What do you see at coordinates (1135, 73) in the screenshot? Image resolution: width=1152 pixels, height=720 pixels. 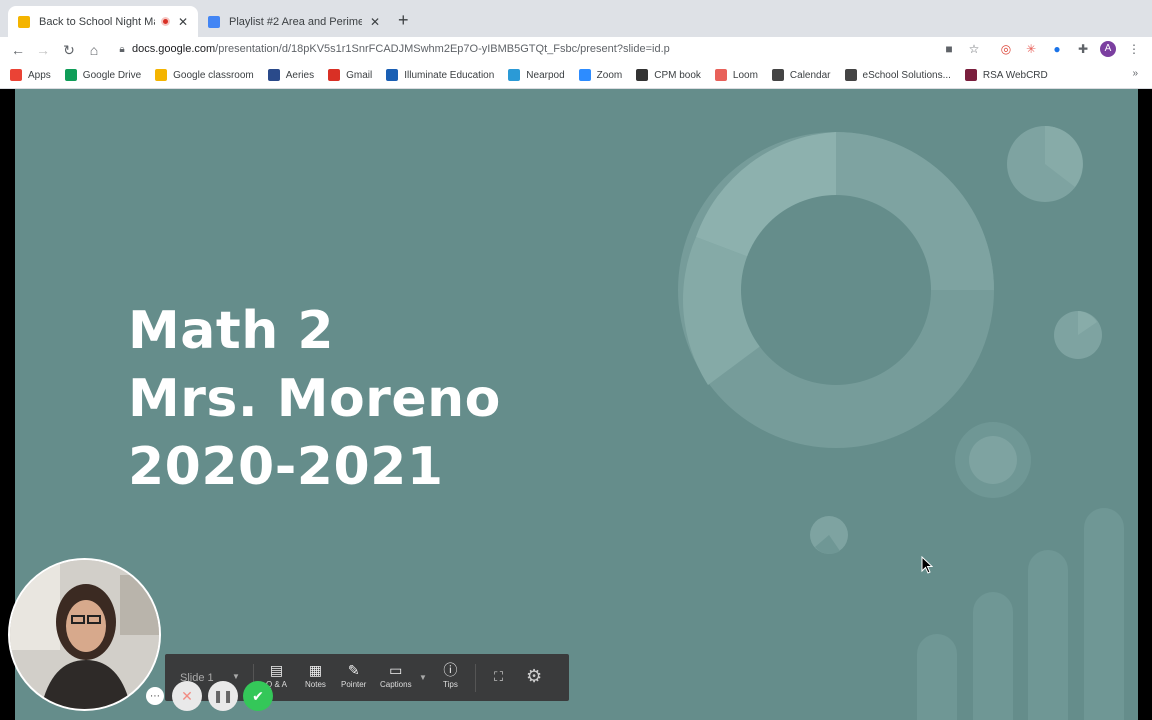 I see `chevron-more-icon: »` at bounding box center [1135, 73].